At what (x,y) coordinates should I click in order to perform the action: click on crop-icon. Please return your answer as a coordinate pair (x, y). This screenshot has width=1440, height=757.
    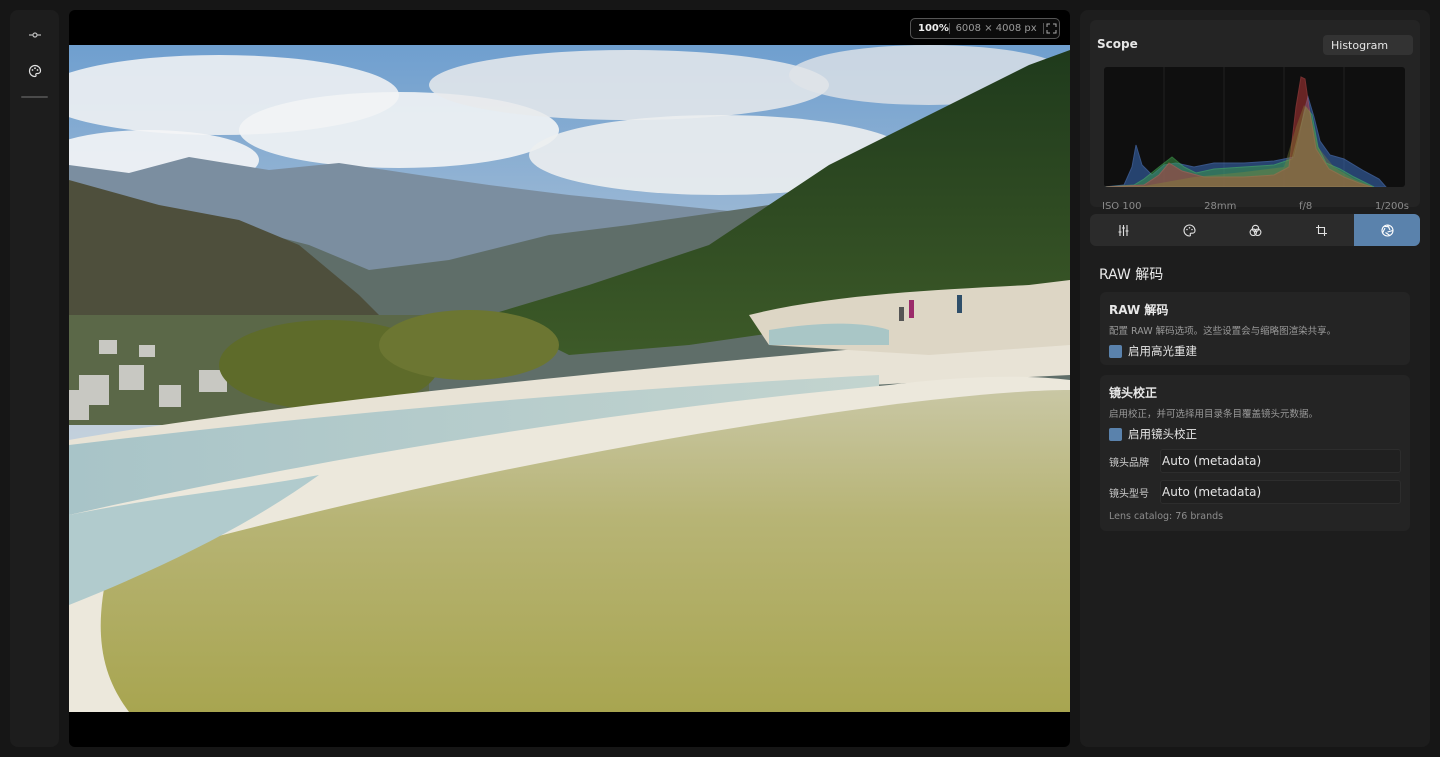
    Looking at the image, I should click on (1321, 230).